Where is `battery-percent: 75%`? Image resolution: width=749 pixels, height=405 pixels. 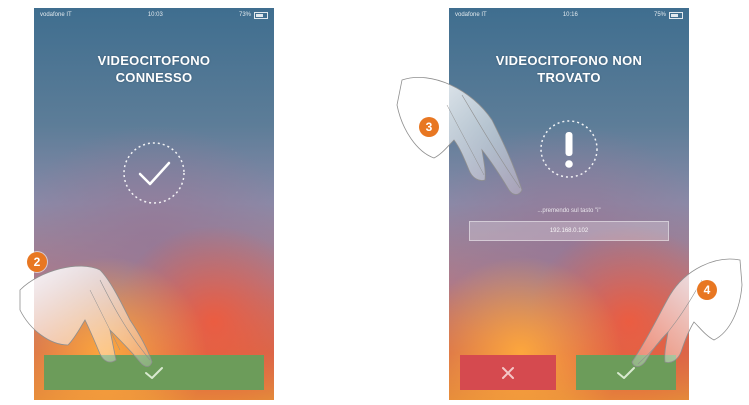
battery-percent: 75% is located at coordinates (659, 15).